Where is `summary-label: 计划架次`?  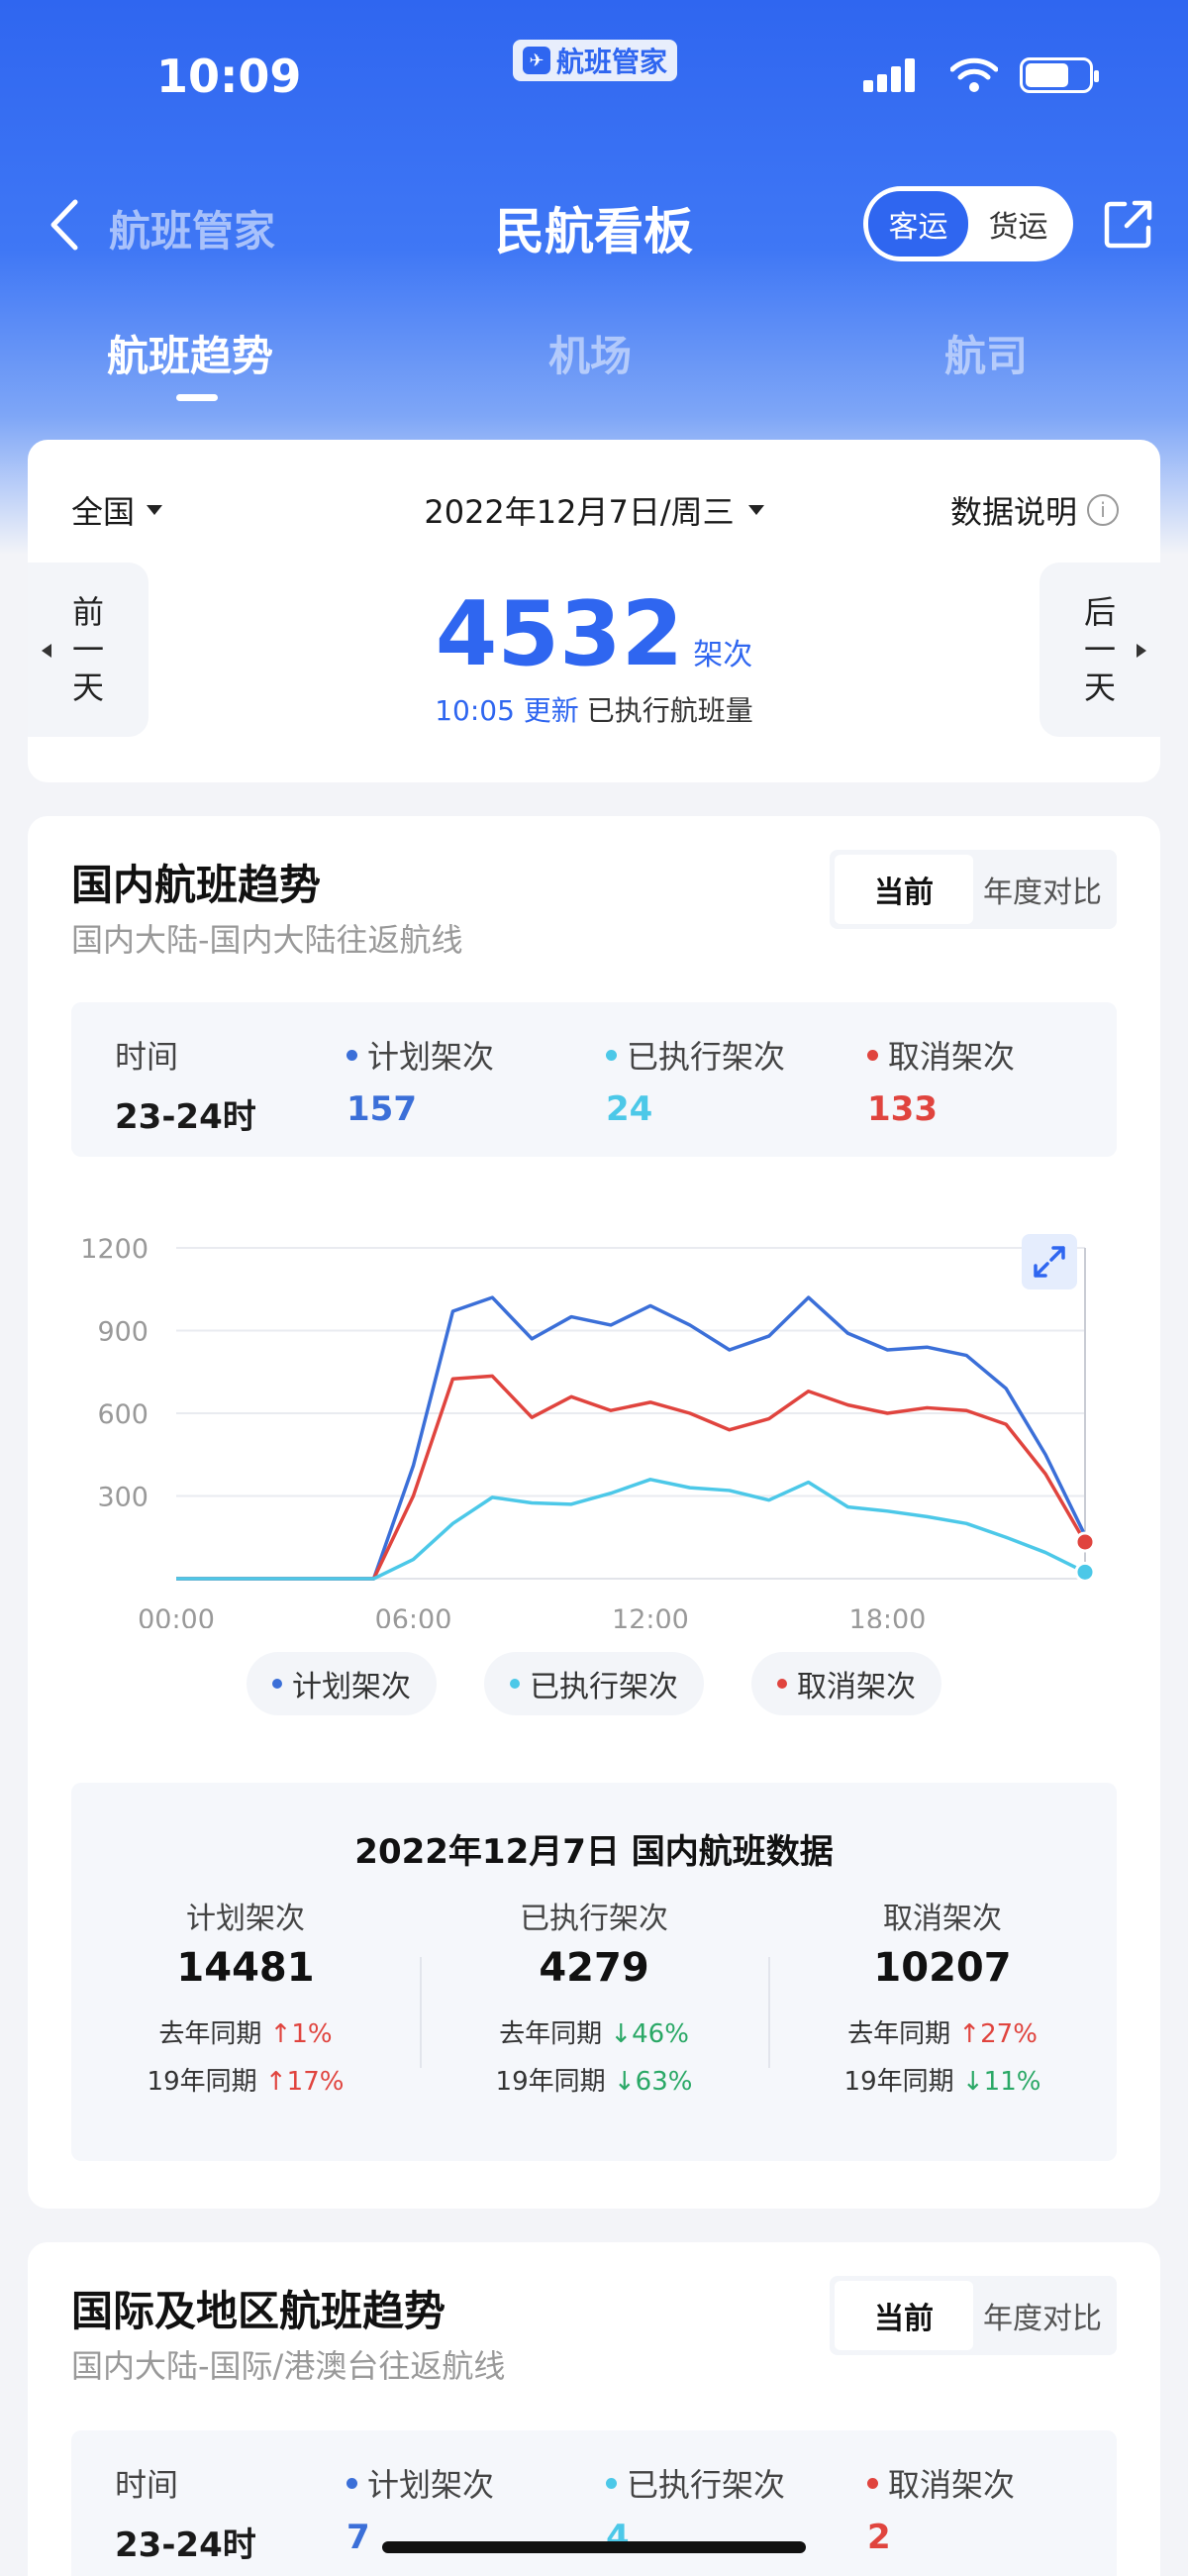 summary-label: 计划架次 is located at coordinates (246, 1919).